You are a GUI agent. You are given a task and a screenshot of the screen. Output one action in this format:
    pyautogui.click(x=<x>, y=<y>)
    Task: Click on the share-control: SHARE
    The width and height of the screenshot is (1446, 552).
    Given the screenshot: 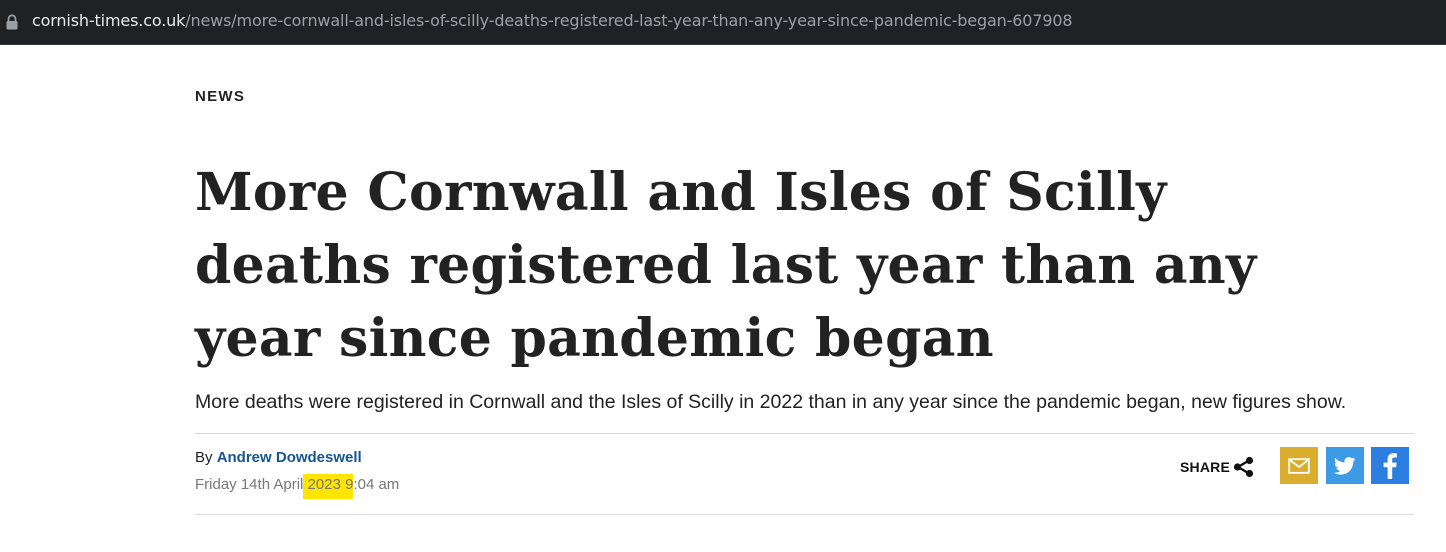 What is the action you would take?
    pyautogui.click(x=1217, y=467)
    